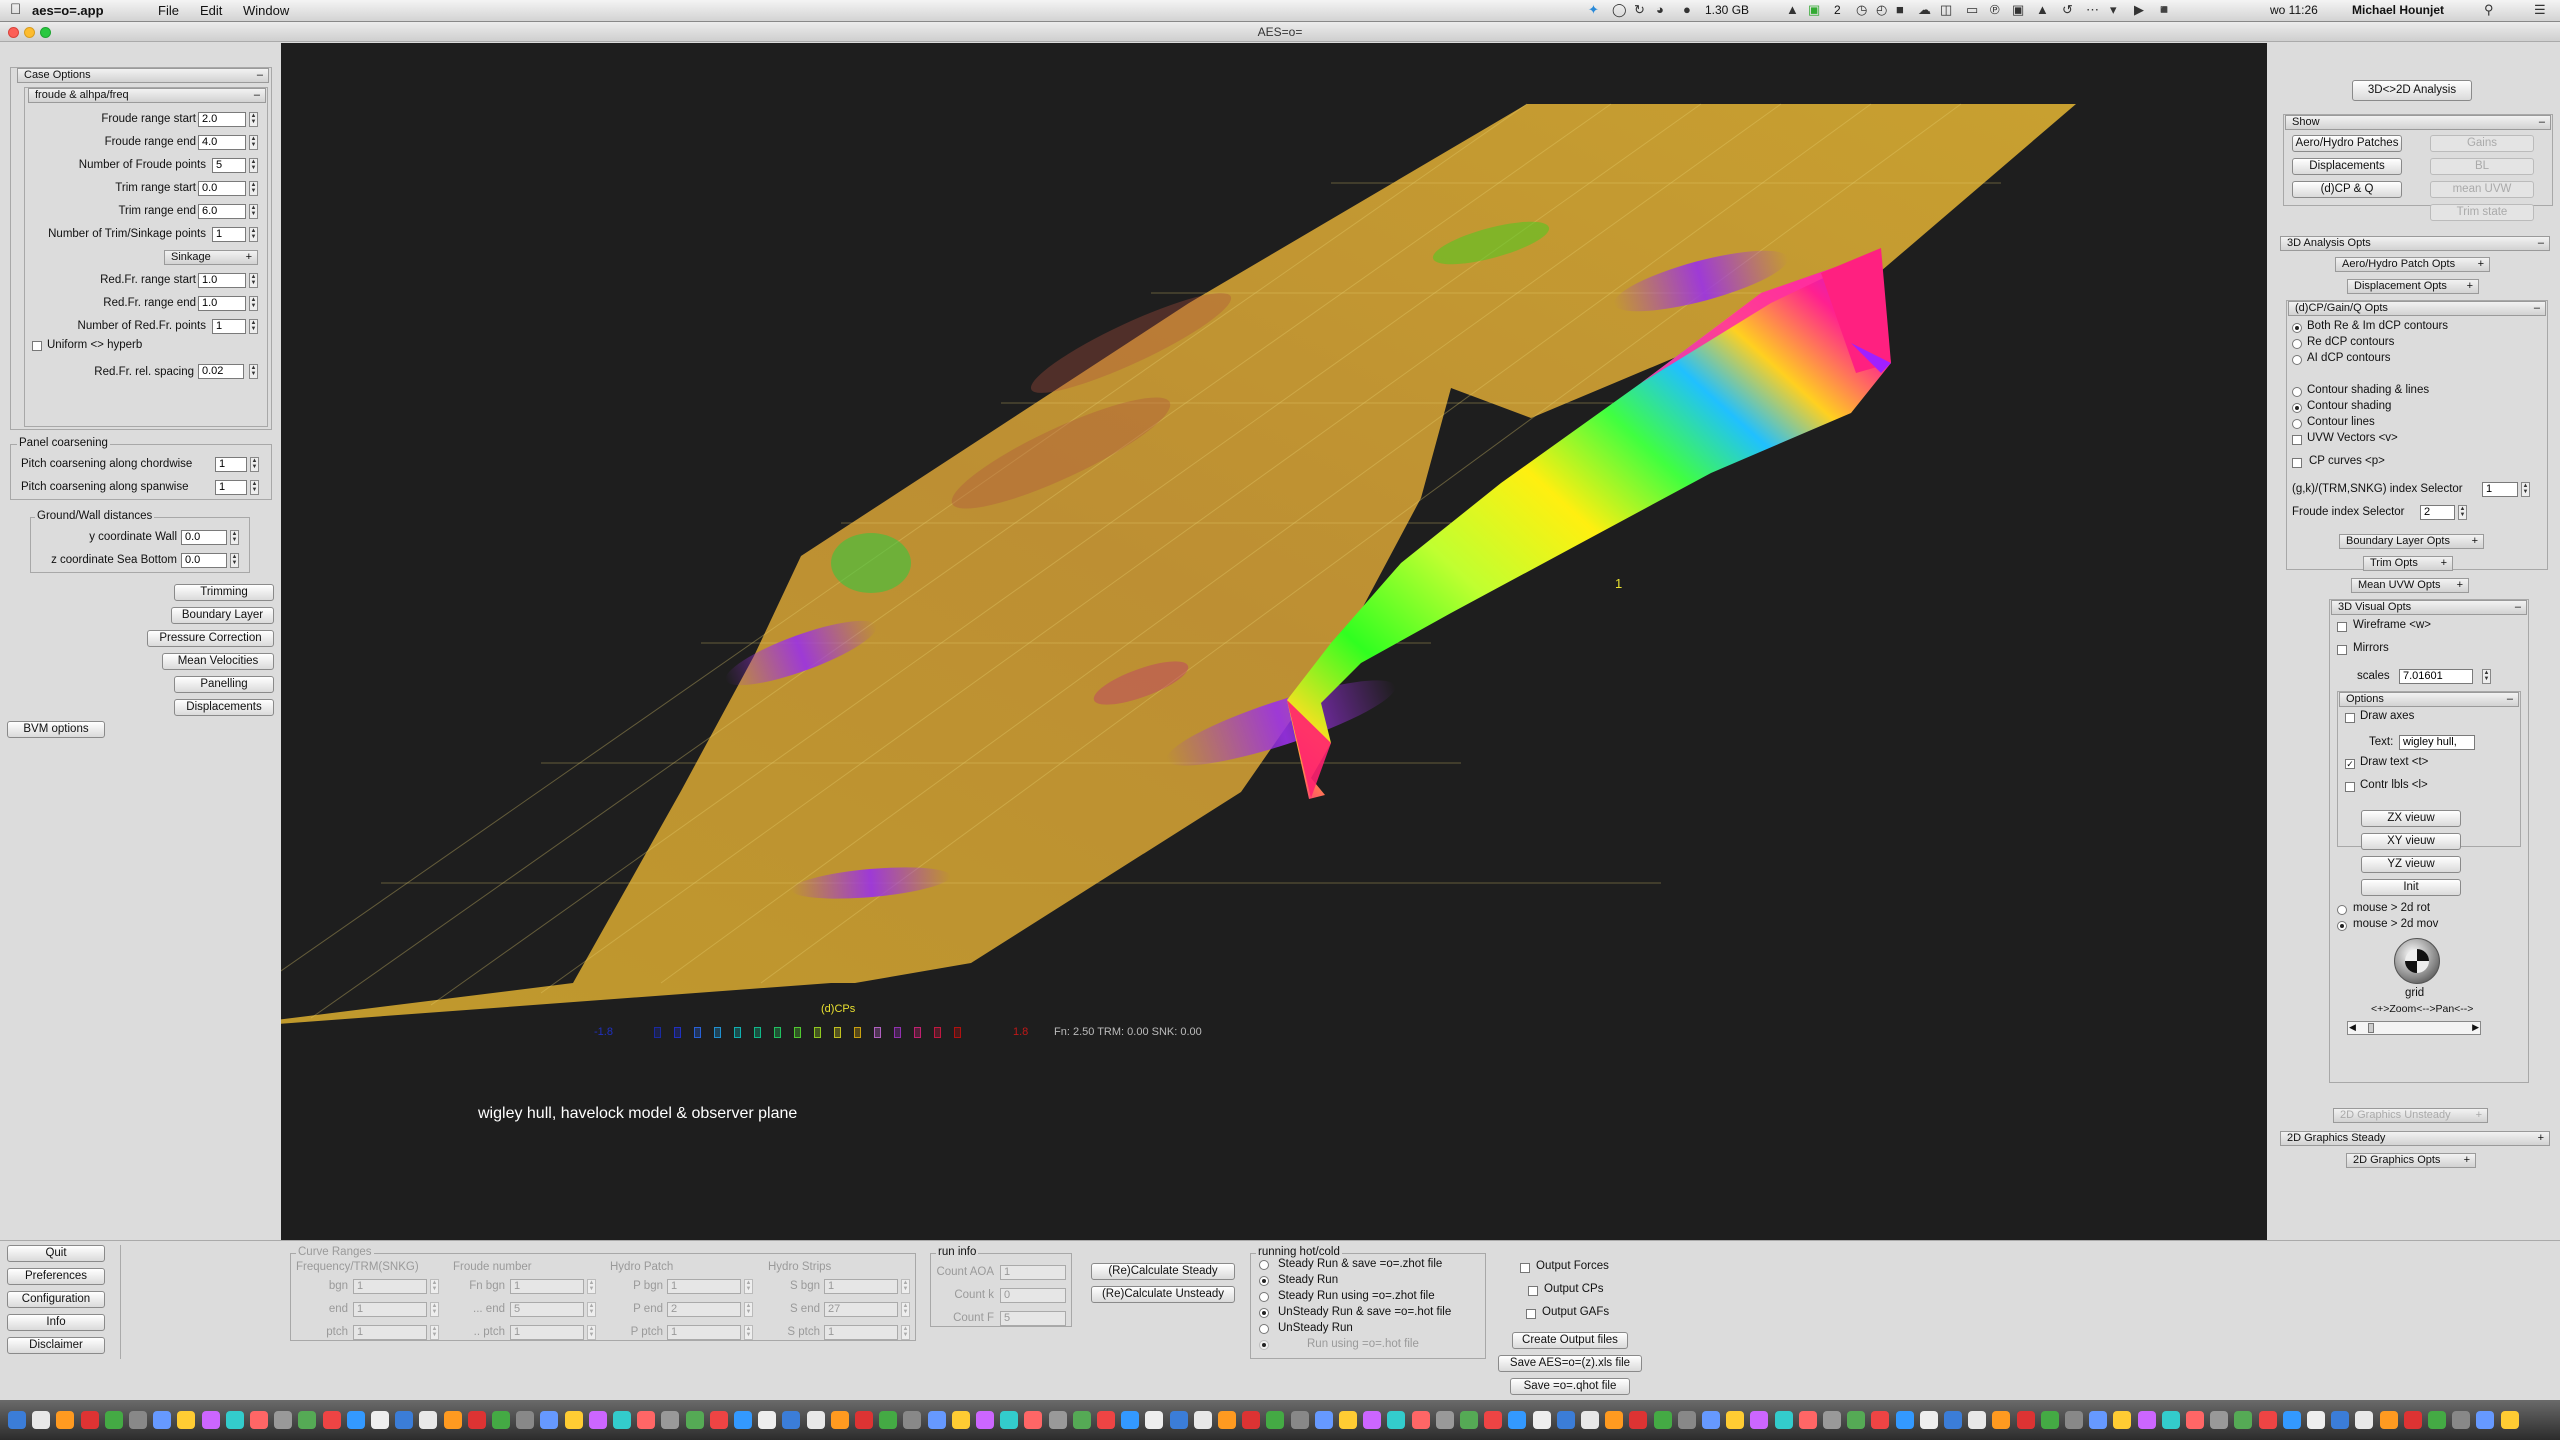 The height and width of the screenshot is (1440, 2560). I want to click on plus-icon: +, so click(249, 257).